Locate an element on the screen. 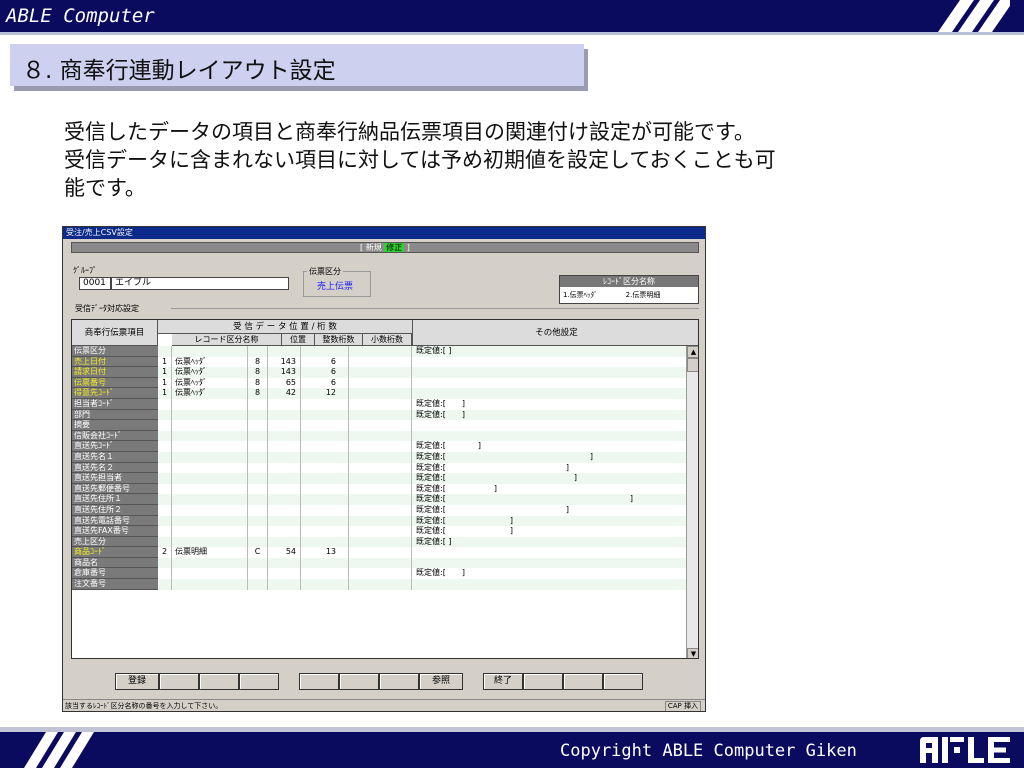 The width and height of the screenshot is (1024, 768). mode-edit: 修正 is located at coordinates (394, 247).